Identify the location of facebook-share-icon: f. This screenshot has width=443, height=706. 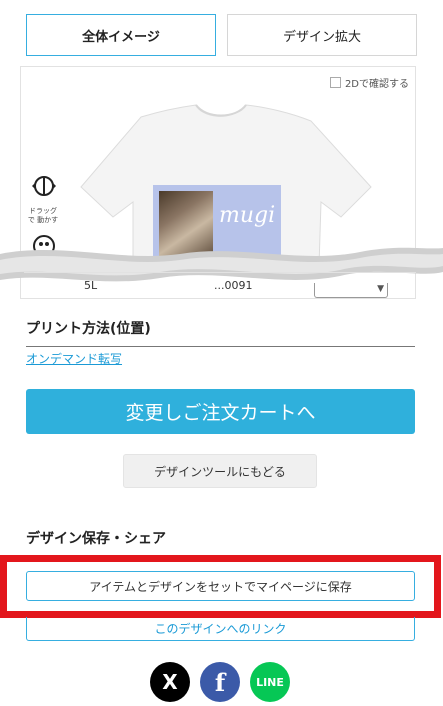
(220, 682).